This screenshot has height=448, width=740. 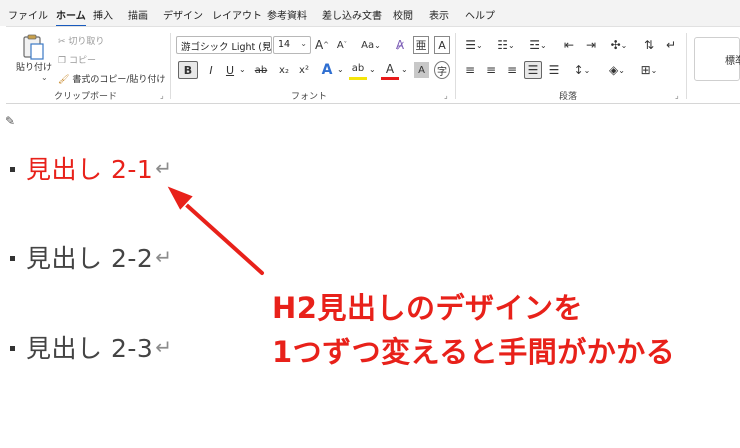 What do you see at coordinates (215, 230) in the screenshot?
I see `annotation-arrow` at bounding box center [215, 230].